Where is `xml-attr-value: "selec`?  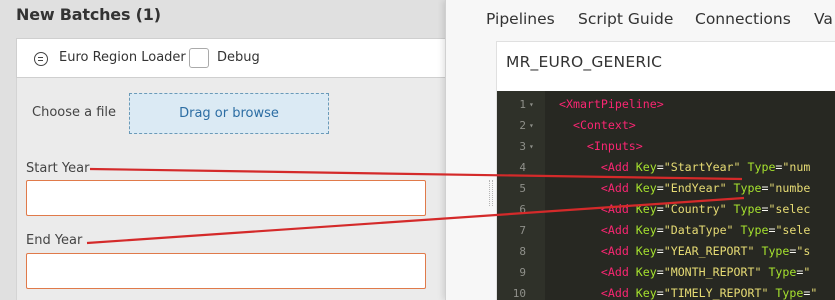
xml-attr-value: "selec is located at coordinates (789, 209).